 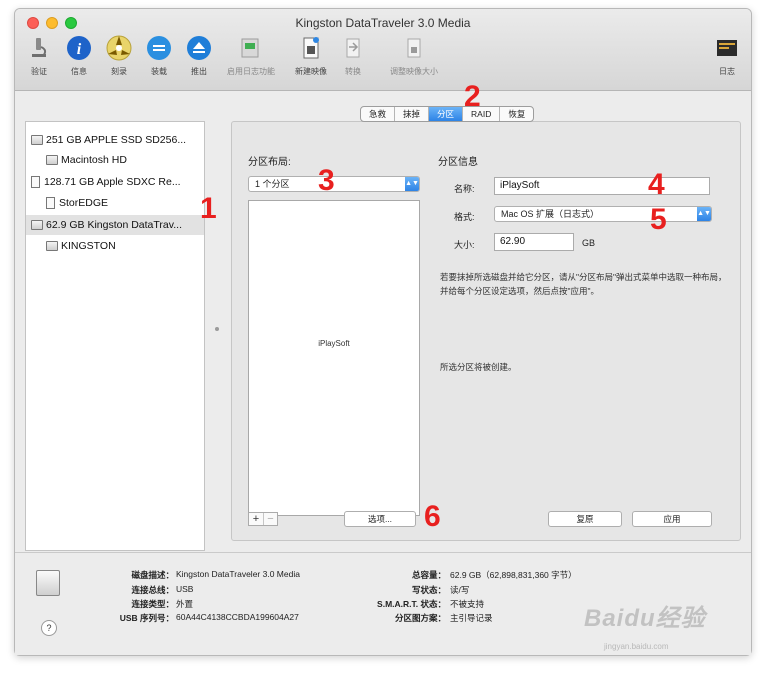 What do you see at coordinates (159, 48) in the screenshot?
I see `mount-icon` at bounding box center [159, 48].